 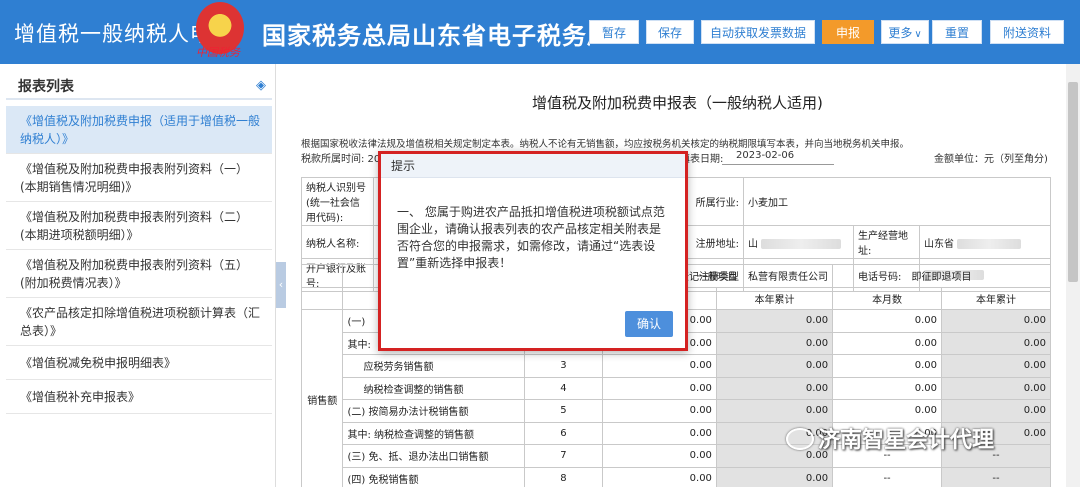 I want to click on scrollbar-thumb, so click(x=1073, y=182).